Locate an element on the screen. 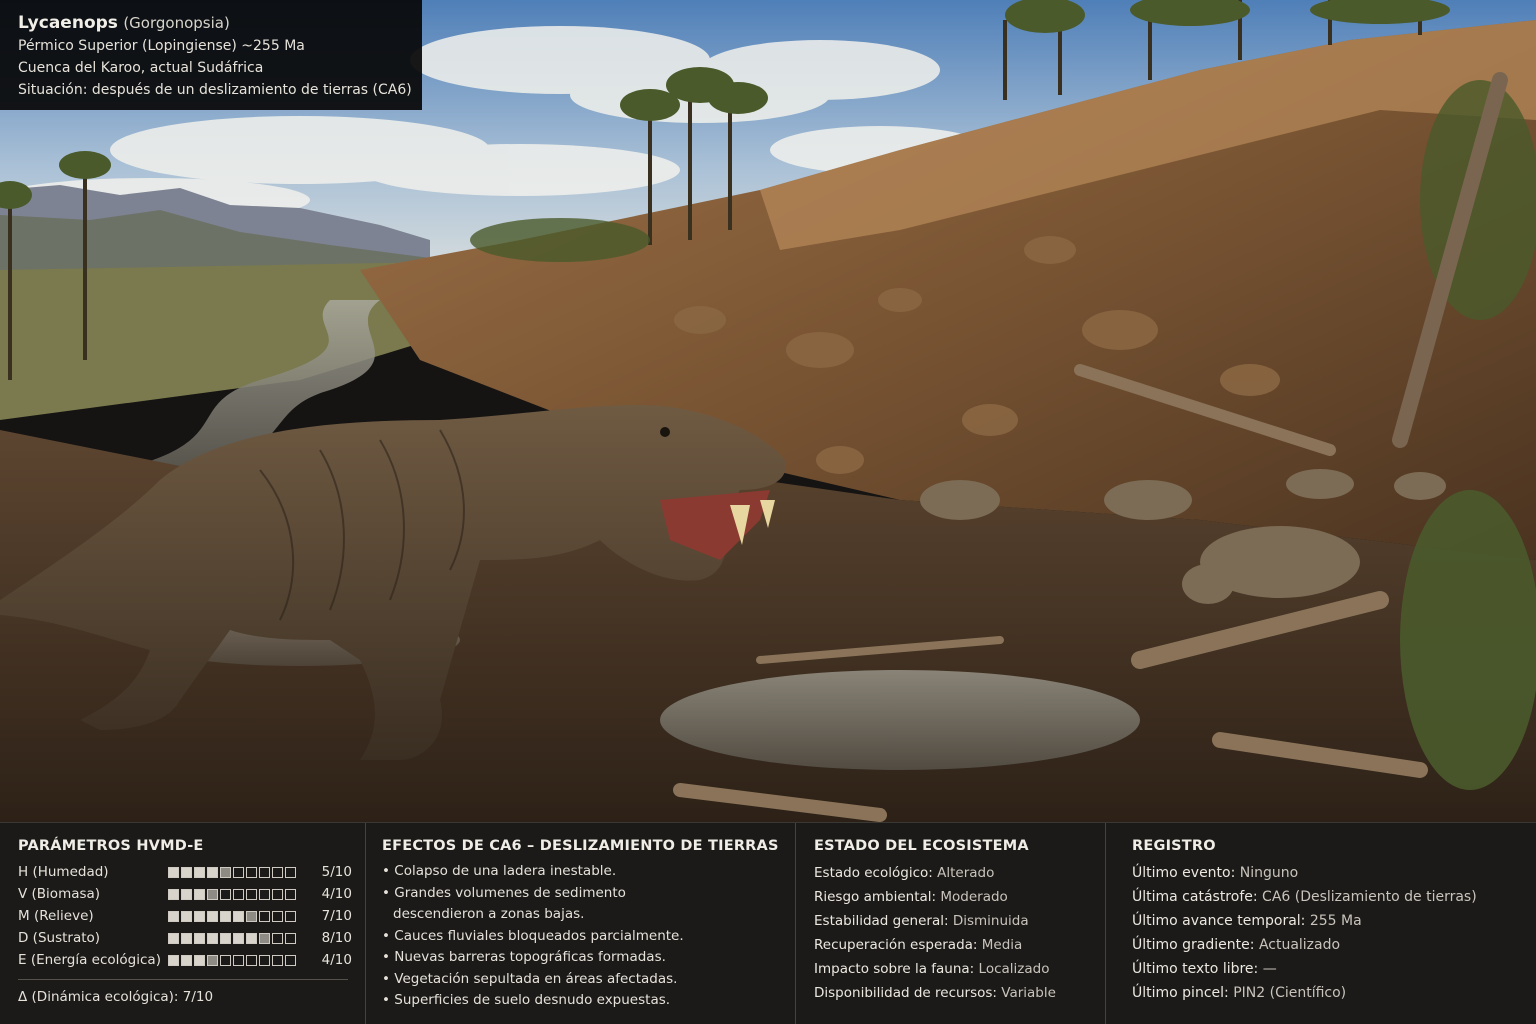  log-key: Último texto libre: is located at coordinates (1195, 969).